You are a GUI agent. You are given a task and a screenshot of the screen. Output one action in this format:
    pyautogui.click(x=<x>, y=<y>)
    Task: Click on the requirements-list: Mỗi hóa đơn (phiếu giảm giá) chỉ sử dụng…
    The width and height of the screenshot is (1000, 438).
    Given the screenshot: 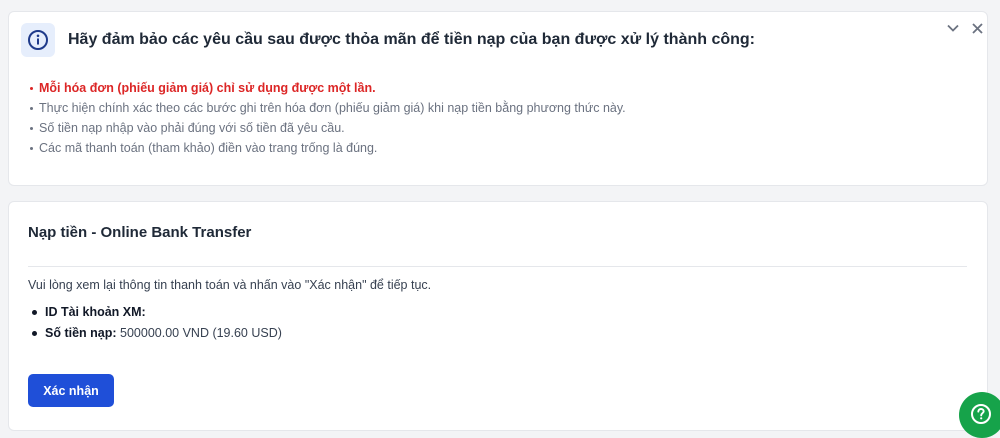 What is the action you would take?
    pyautogui.click(x=327, y=118)
    